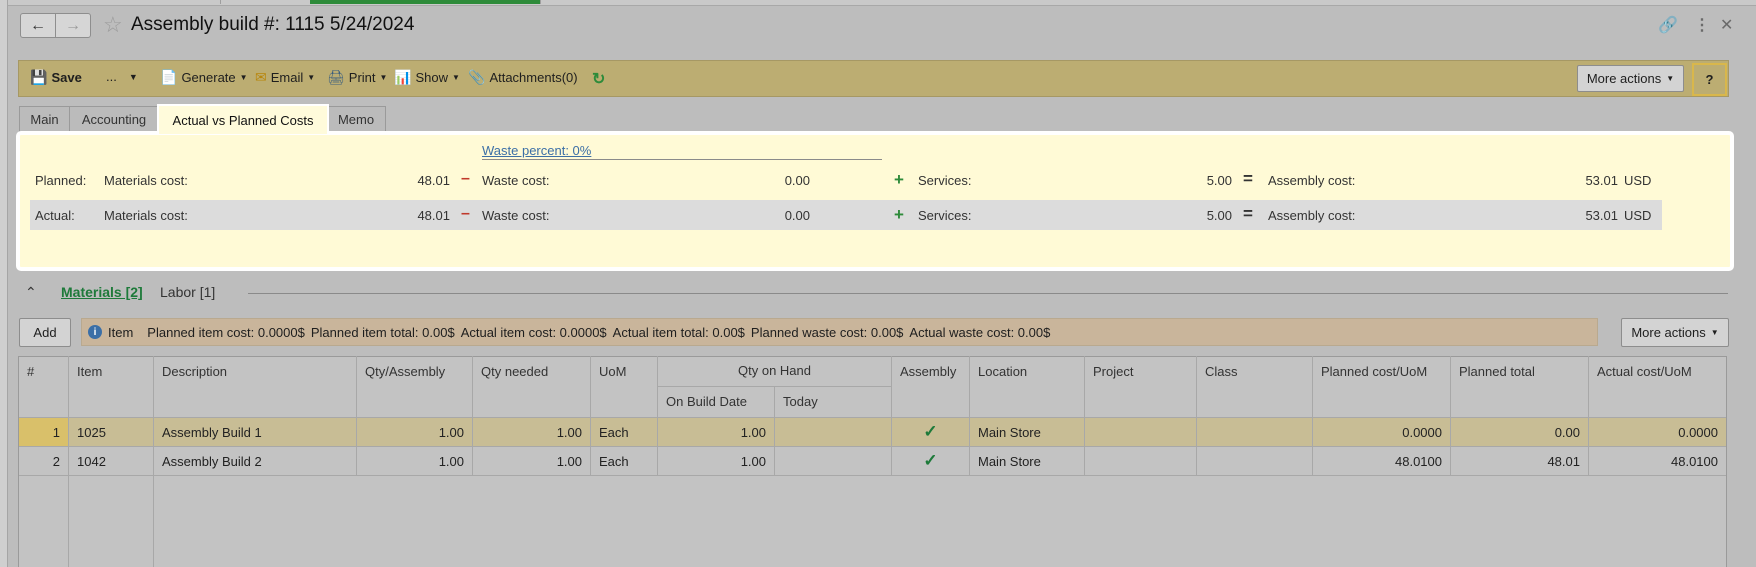 This screenshot has width=1756, height=567. What do you see at coordinates (356, 119) in the screenshot?
I see `tab-memo: Memo` at bounding box center [356, 119].